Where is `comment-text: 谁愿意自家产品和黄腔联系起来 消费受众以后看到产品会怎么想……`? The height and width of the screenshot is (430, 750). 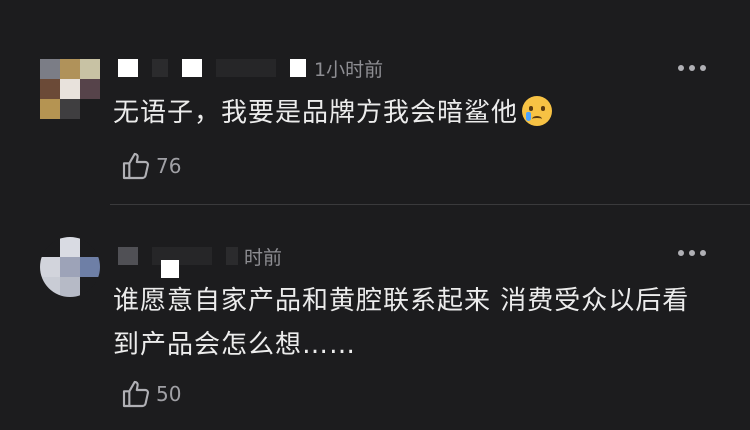
comment-text: 谁愿意自家产品和黄腔联系起来 消费受众以后看到产品会怎么想…… is located at coordinates (401, 323).